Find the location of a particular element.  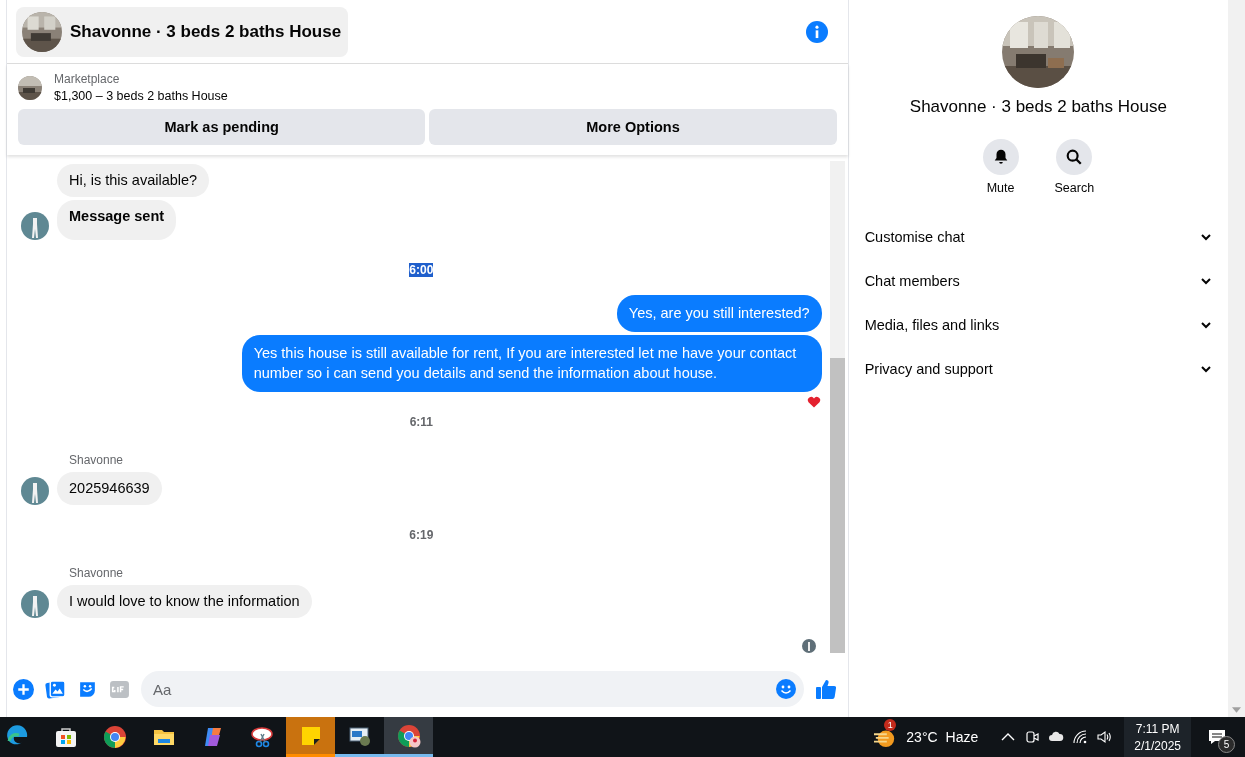

section-header: Media, files and links is located at coordinates (1038, 325).